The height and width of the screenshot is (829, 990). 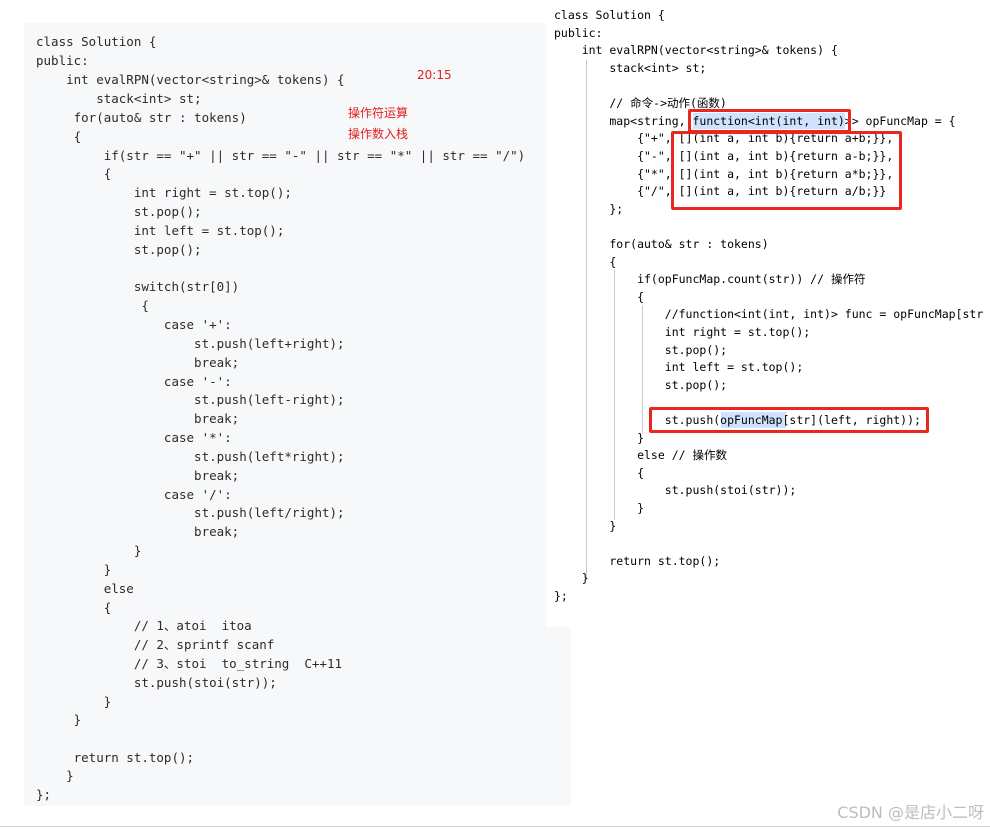 What do you see at coordinates (910, 812) in the screenshot?
I see `watermark: CSDN @是店小二呀` at bounding box center [910, 812].